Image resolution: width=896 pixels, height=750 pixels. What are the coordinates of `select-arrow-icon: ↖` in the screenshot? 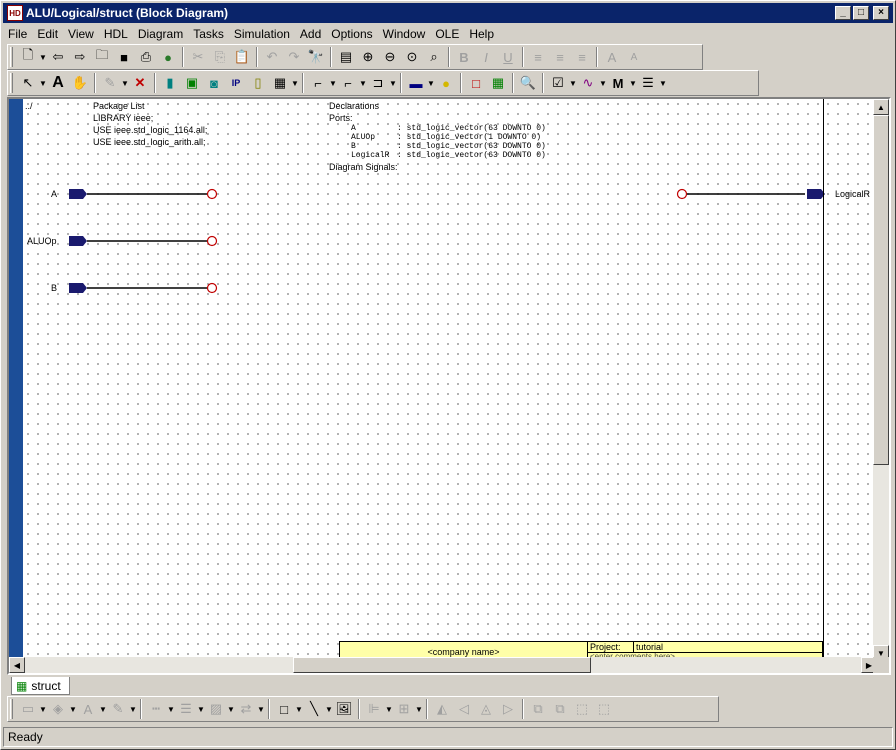 It's located at (28, 83).